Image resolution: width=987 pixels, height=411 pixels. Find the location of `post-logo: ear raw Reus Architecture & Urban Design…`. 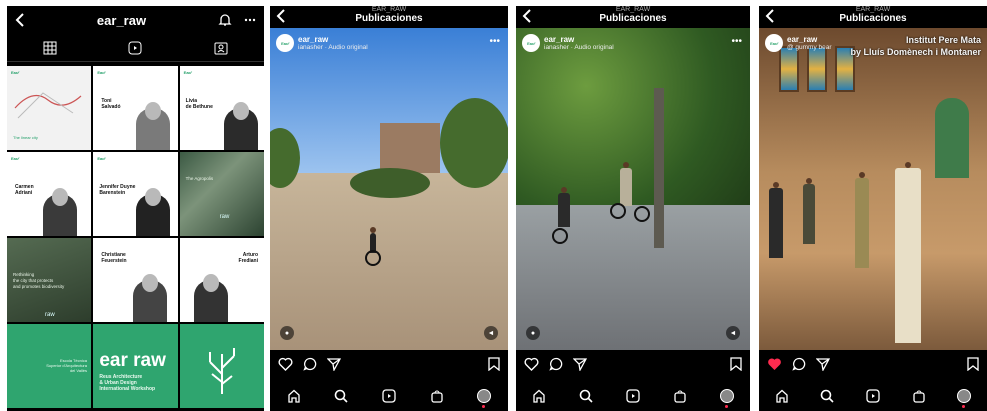

post-logo: ear raw Reus Architecture & Urban Design… is located at coordinates (135, 366).